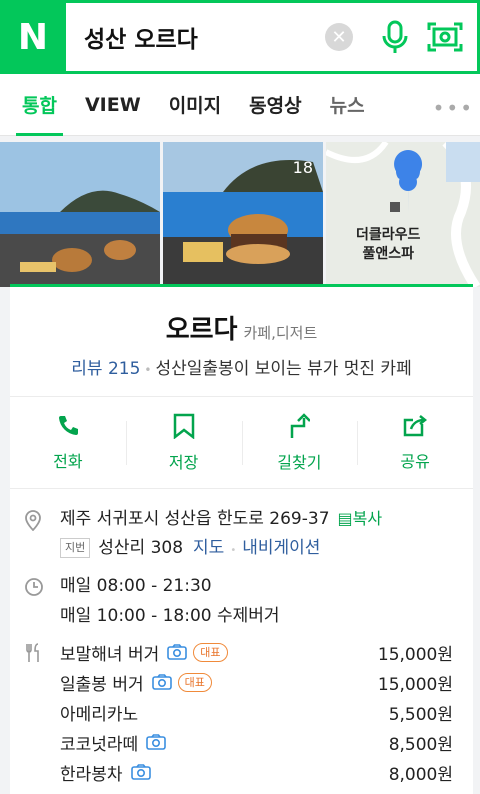 This screenshot has height=794, width=480. I want to click on action-bar: 전화 저장 길찾기 공유, so click(241, 442).